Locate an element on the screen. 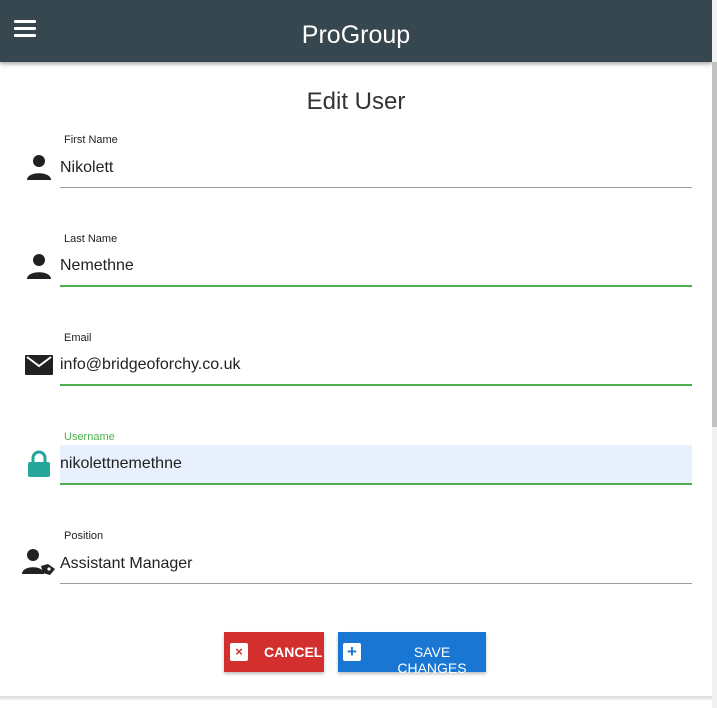 The width and height of the screenshot is (717, 708). first-name-input is located at coordinates (376, 168).